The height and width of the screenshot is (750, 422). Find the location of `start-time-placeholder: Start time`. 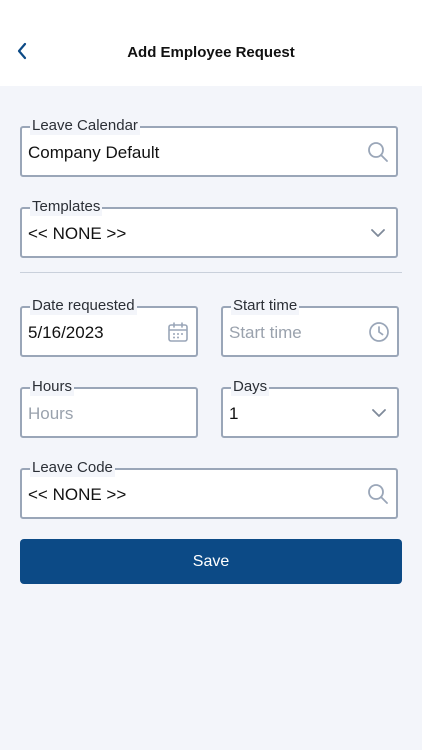

start-time-placeholder: Start time is located at coordinates (265, 332).